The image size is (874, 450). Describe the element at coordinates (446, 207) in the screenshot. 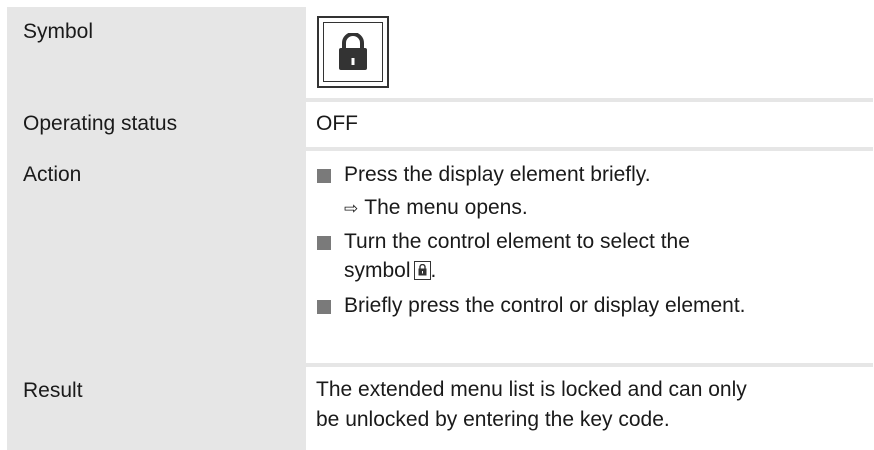

I see `action-step-1-result-text: The menu opens.` at that location.